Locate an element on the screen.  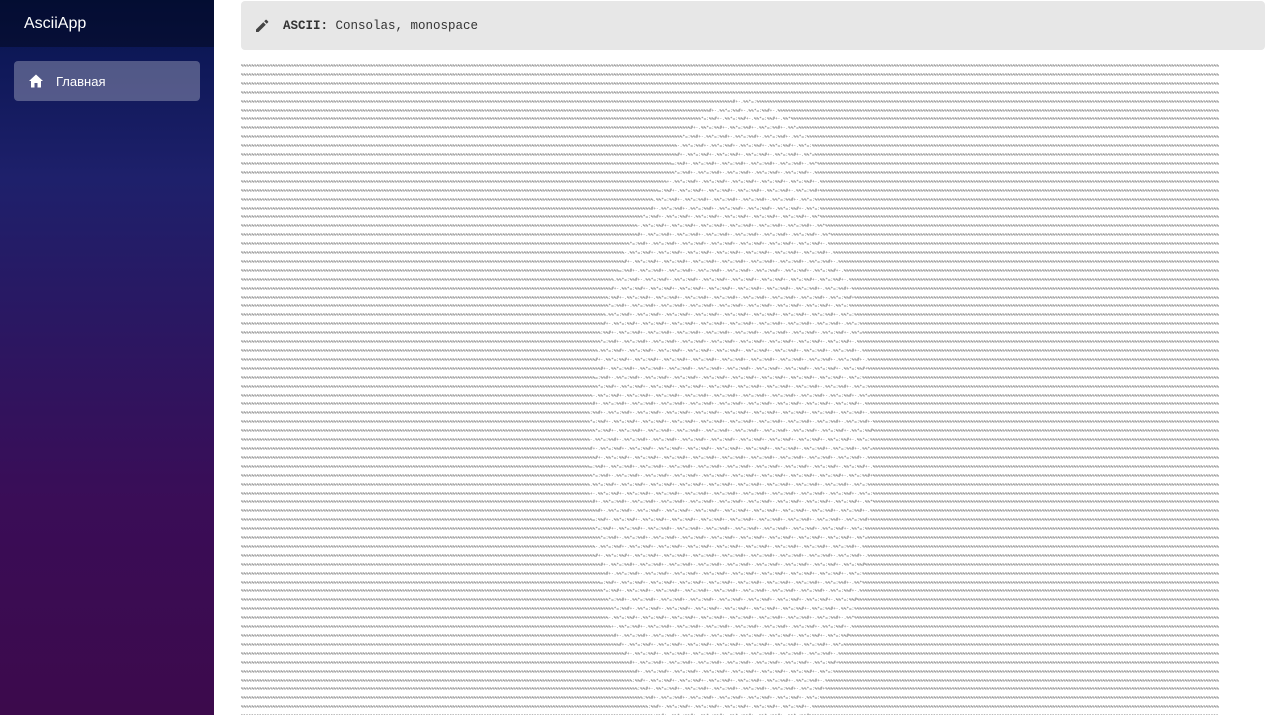
ascii-header: ASCII: Consolas, monospace is located at coordinates (753, 25).